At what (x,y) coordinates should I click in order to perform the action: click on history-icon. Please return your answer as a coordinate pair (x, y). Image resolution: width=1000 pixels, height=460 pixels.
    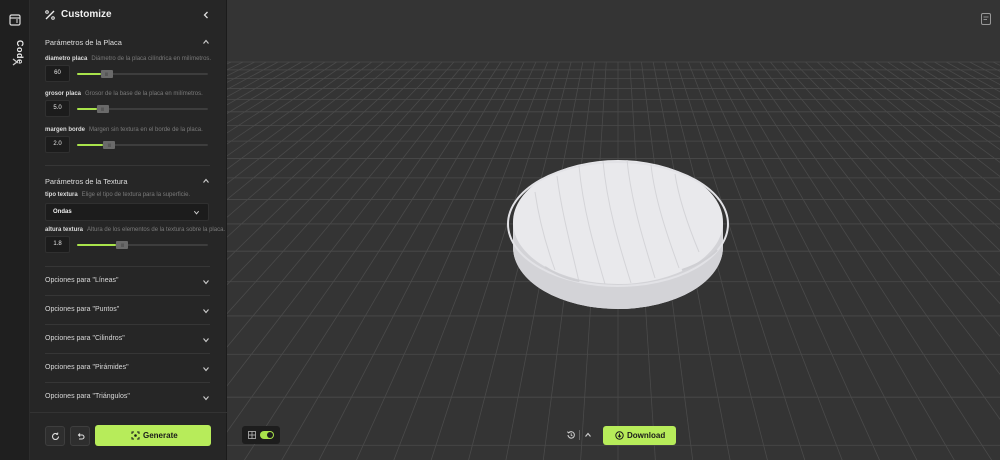
    Looking at the image, I should click on (571, 435).